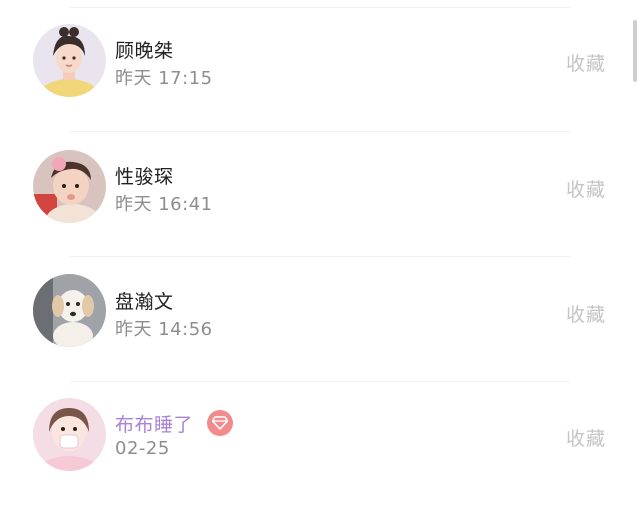 Image resolution: width=640 pixels, height=505 pixels. What do you see at coordinates (144, 51) in the screenshot?
I see `contact-name: 顾晚桀` at bounding box center [144, 51].